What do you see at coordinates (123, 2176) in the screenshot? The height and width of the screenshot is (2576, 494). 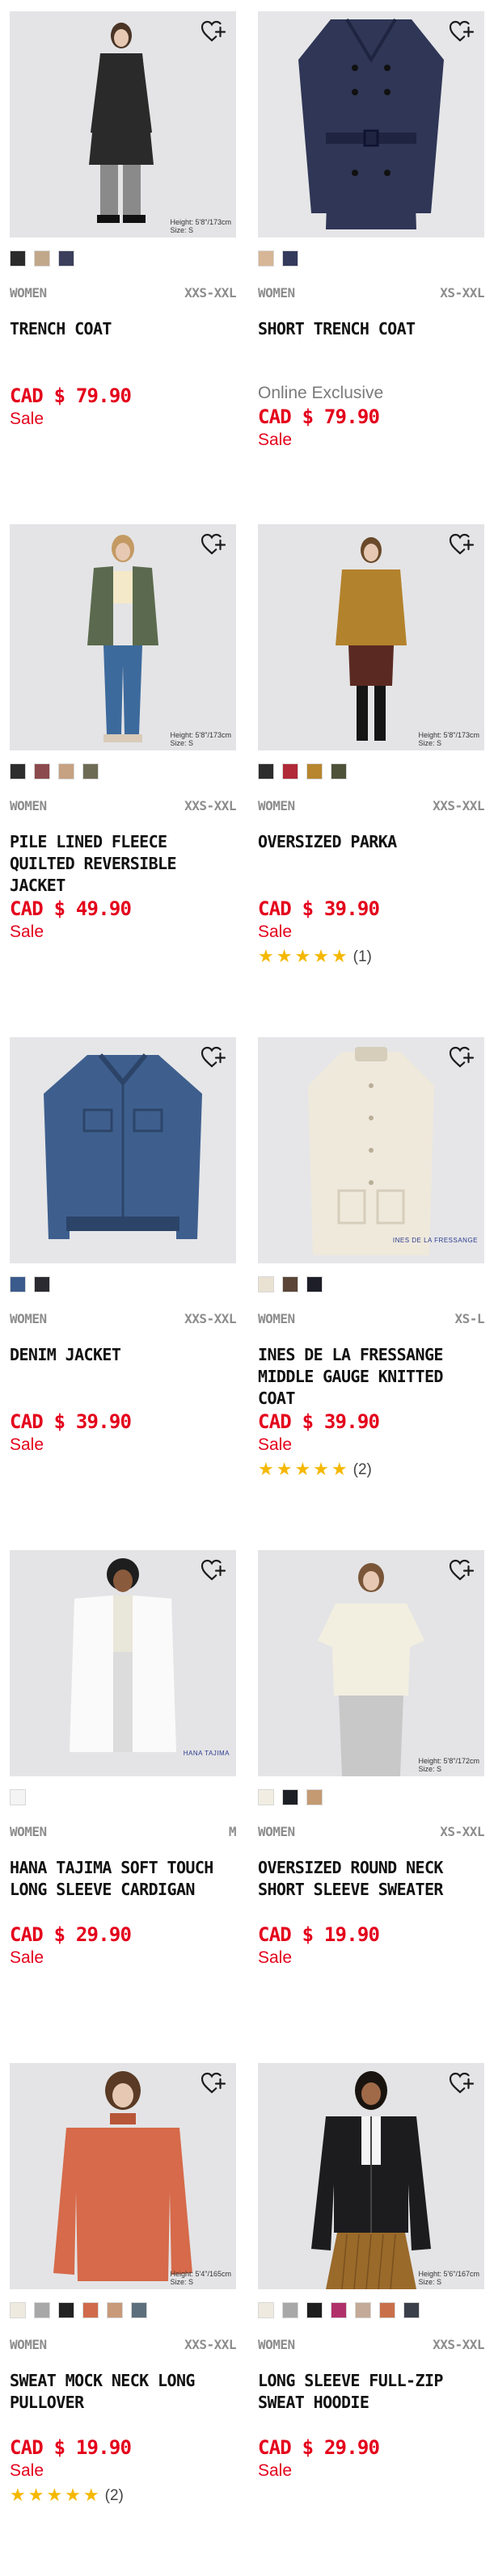 I see `product-image: Height: 5'4"/165cm Size: S` at bounding box center [123, 2176].